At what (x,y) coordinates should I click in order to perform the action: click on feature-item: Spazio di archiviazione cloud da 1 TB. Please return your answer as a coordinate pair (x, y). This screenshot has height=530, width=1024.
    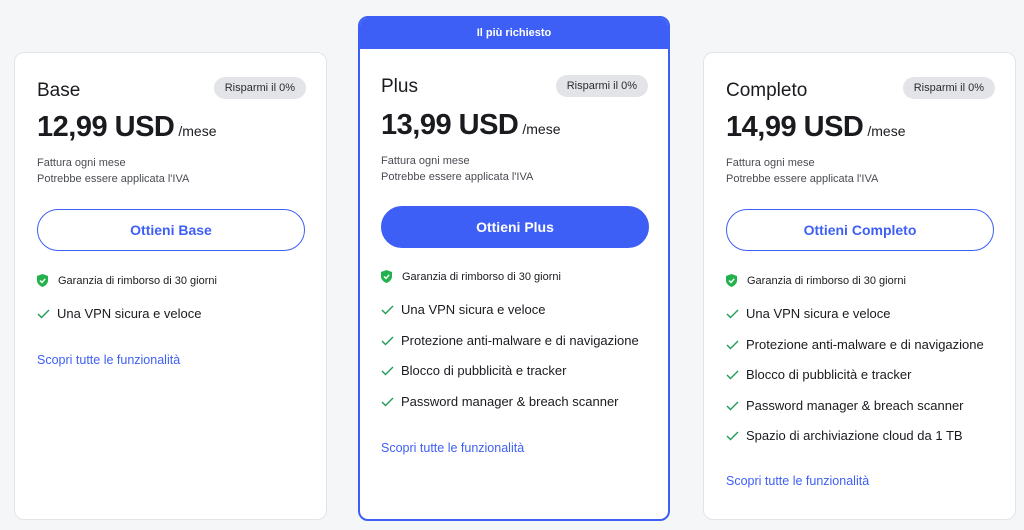
    Looking at the image, I should click on (855, 443).